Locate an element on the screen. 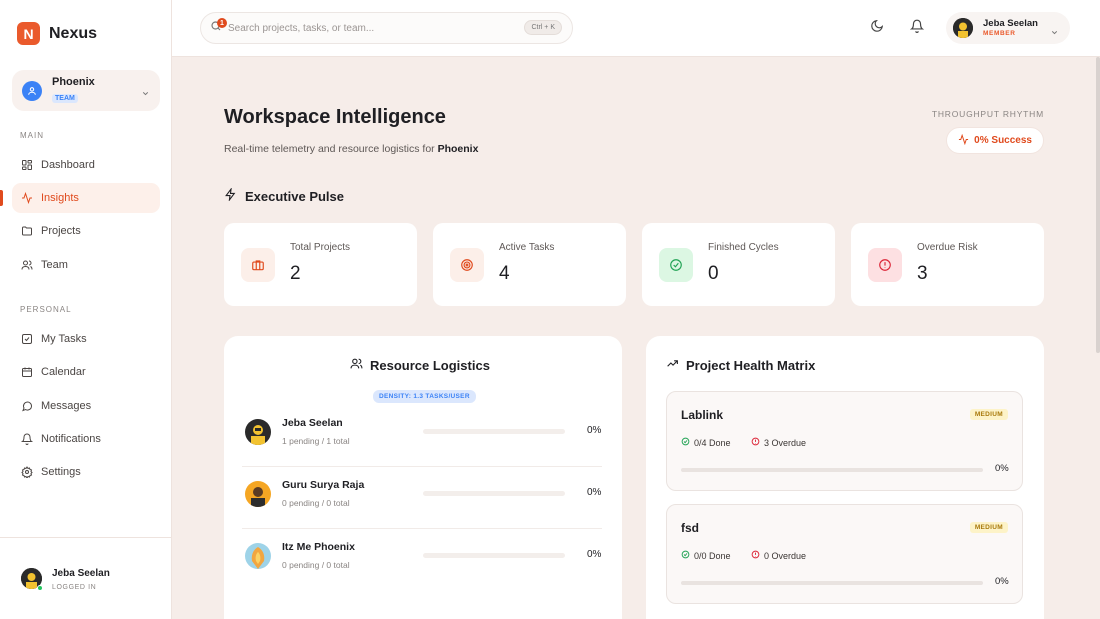 The height and width of the screenshot is (619, 1100). project-card-lablink: Lablink MEDIUM 0/4 Done 3 Overdue 0% is located at coordinates (844, 441).